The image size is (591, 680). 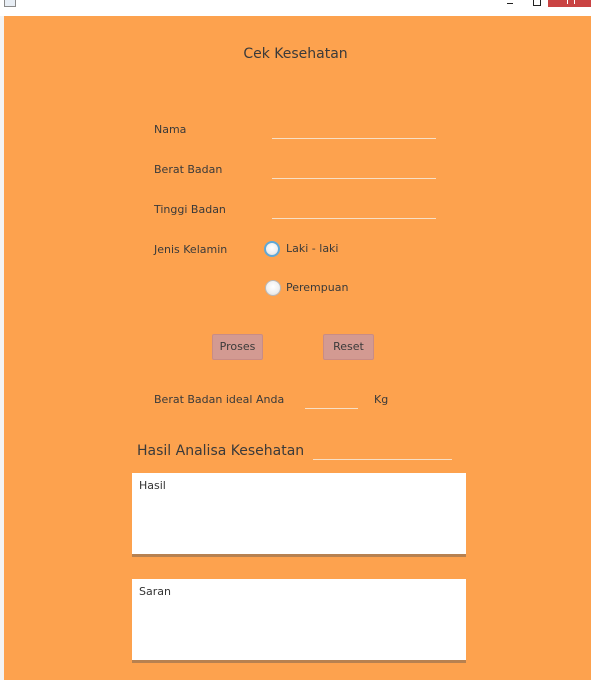 I want to click on nama-label: Nama, so click(x=170, y=129).